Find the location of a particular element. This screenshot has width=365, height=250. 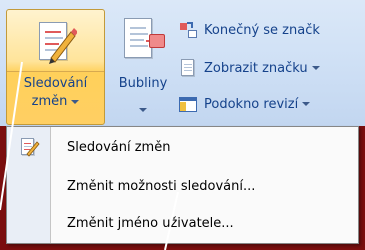

annotation-line-bottom is located at coordinates (171, 220).